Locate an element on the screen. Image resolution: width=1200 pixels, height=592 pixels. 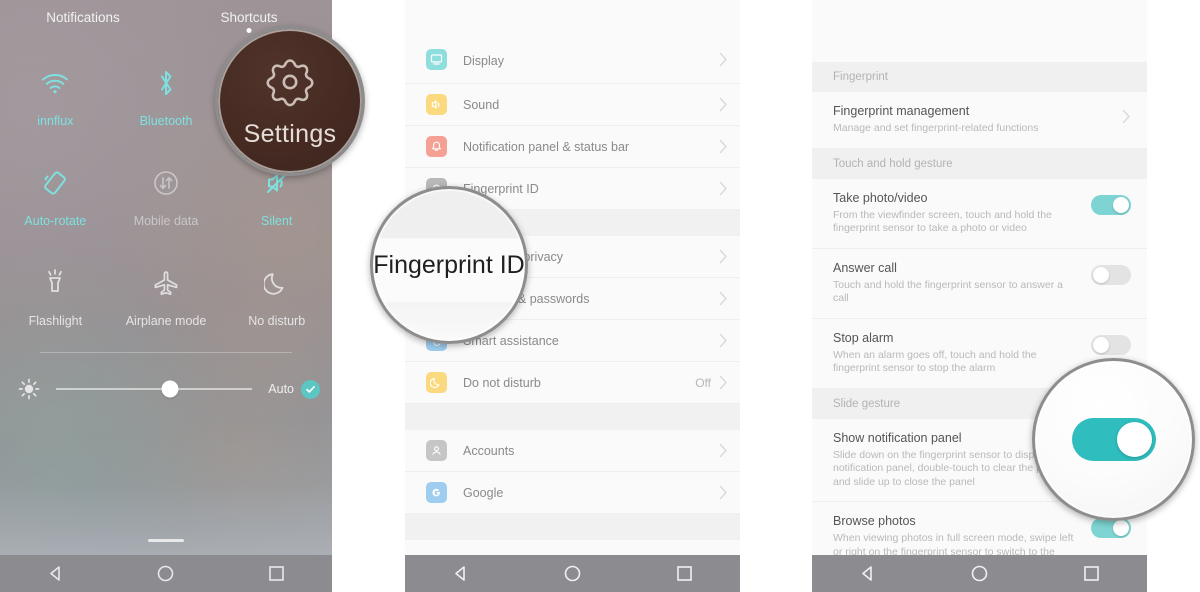
quick-tile-auto-rotate-label: Auto-rotate is located at coordinates (55, 221).